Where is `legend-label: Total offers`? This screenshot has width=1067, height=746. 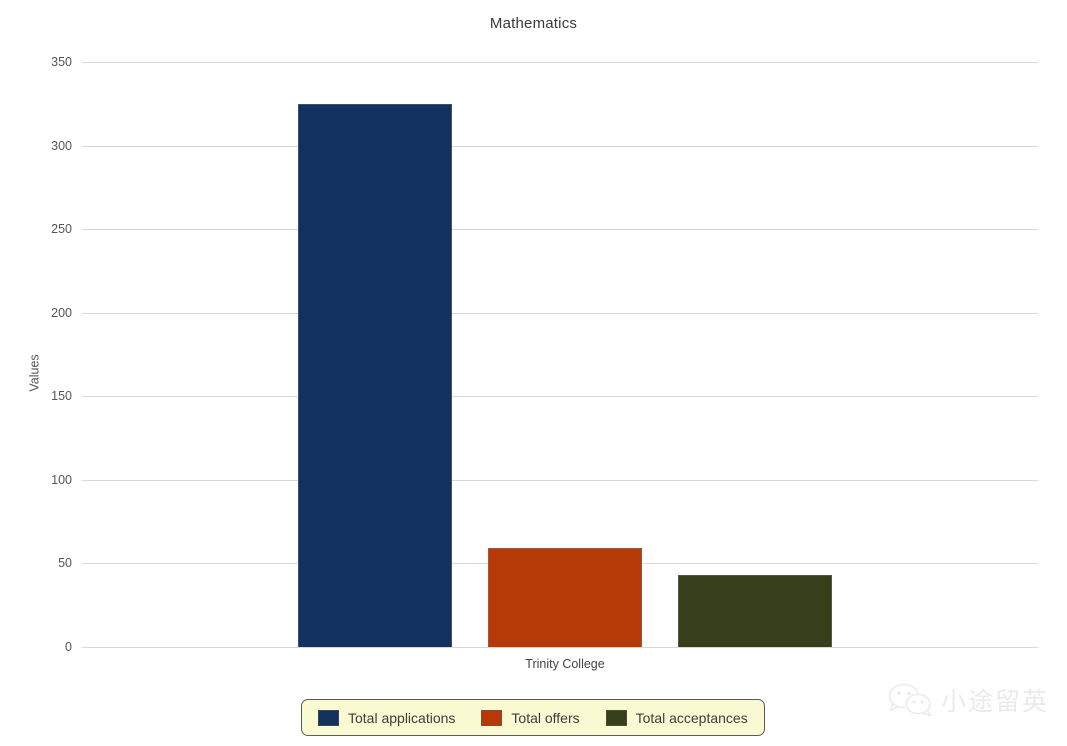 legend-label: Total offers is located at coordinates (545, 717).